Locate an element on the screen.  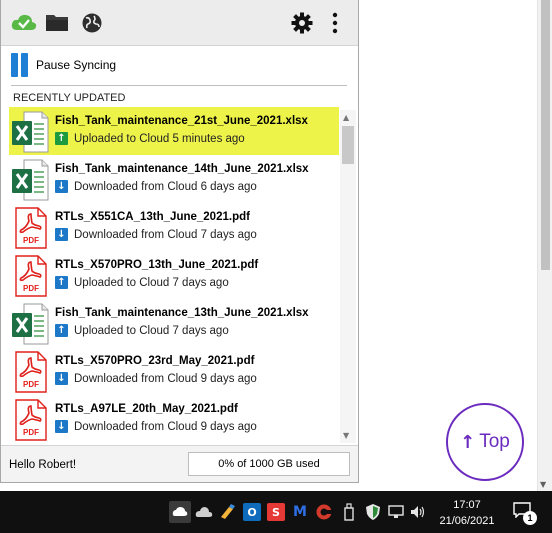
pause-syncing-button: Pause Syncing is located at coordinates (63, 65).